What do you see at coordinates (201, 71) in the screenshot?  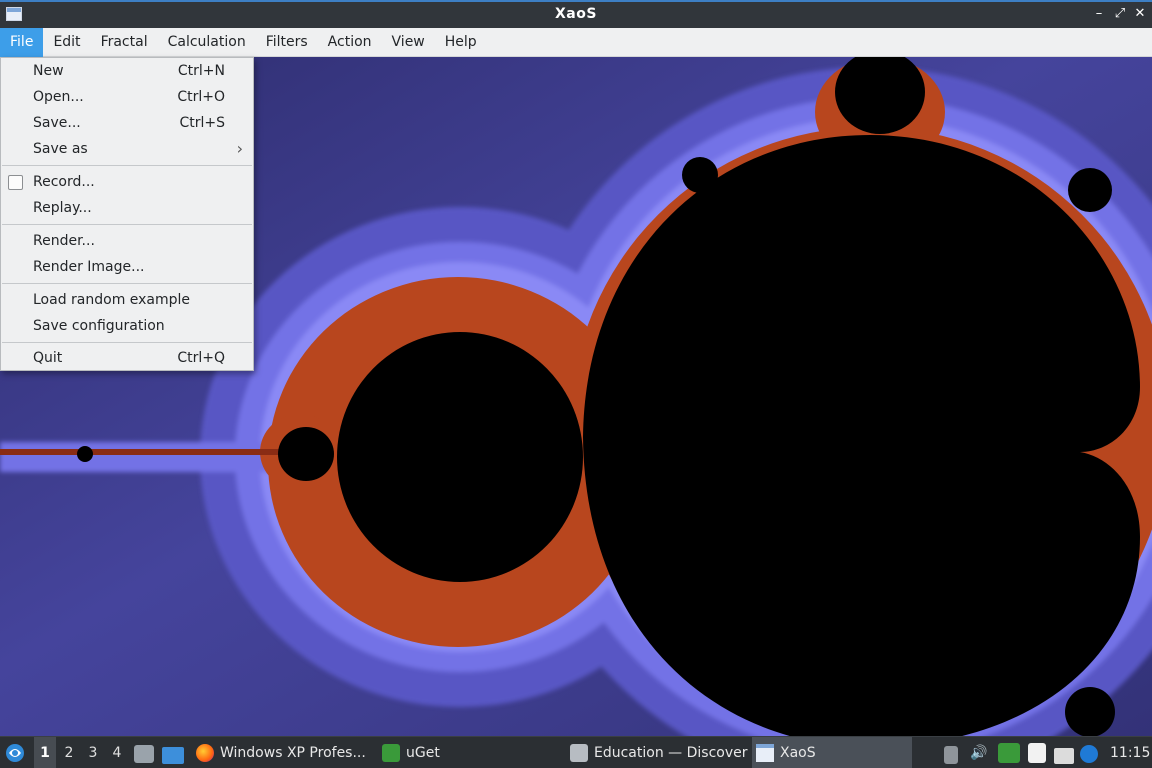 I see `menu-item-shortcut: Ctrl+N` at bounding box center [201, 71].